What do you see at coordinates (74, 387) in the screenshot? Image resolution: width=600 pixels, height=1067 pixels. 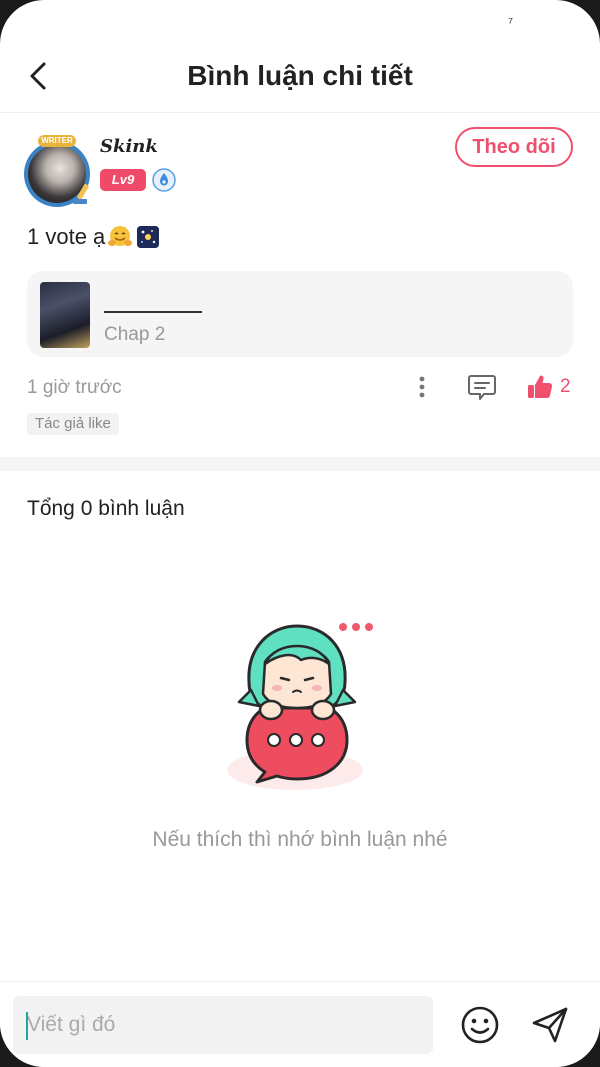 I see `comment-timestamp: 1 giờ trước` at bounding box center [74, 387].